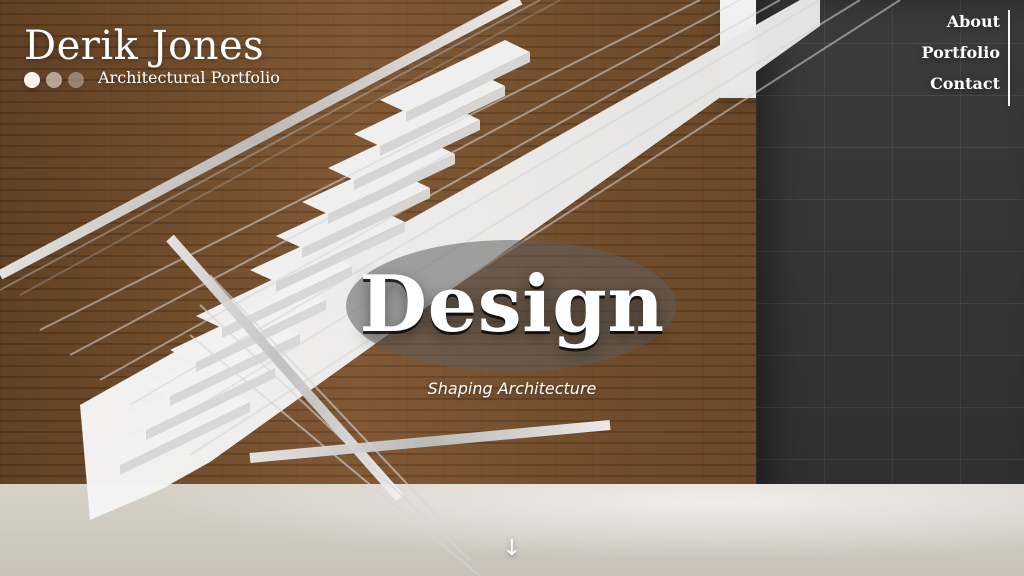  I want to click on brand: Derik Jones Architectural Portfolio, so click(184, 60).